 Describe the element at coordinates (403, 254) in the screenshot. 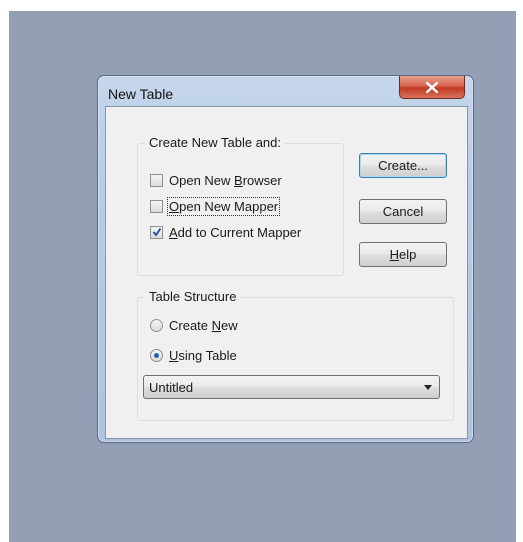

I see `help-button: Help` at that location.